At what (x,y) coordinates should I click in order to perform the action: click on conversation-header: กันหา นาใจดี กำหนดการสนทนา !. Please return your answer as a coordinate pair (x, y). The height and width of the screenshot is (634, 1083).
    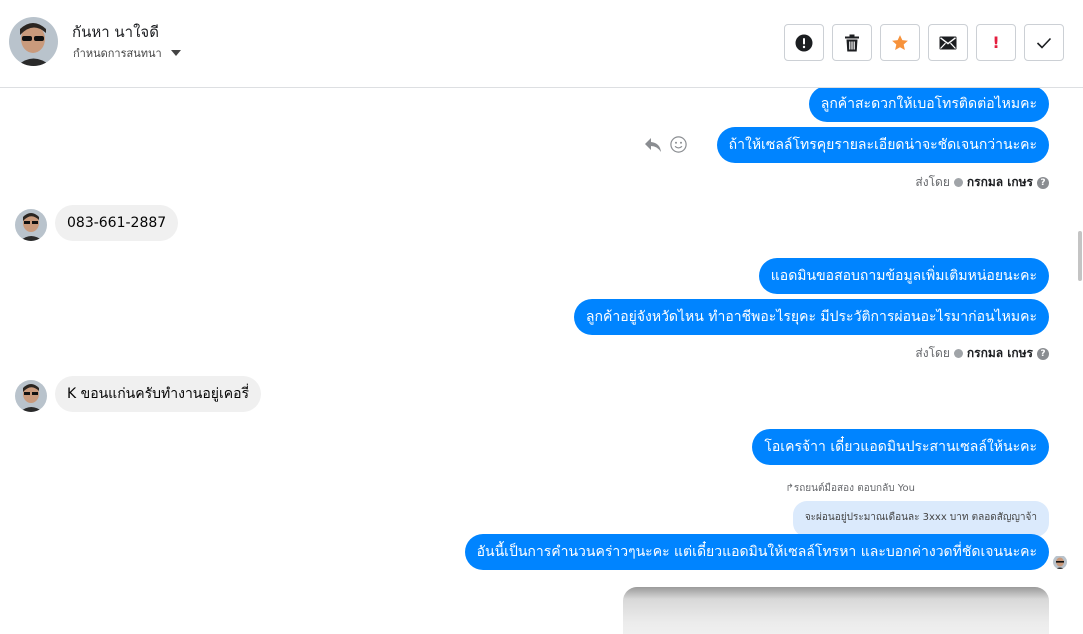
    Looking at the image, I should click on (541, 44).